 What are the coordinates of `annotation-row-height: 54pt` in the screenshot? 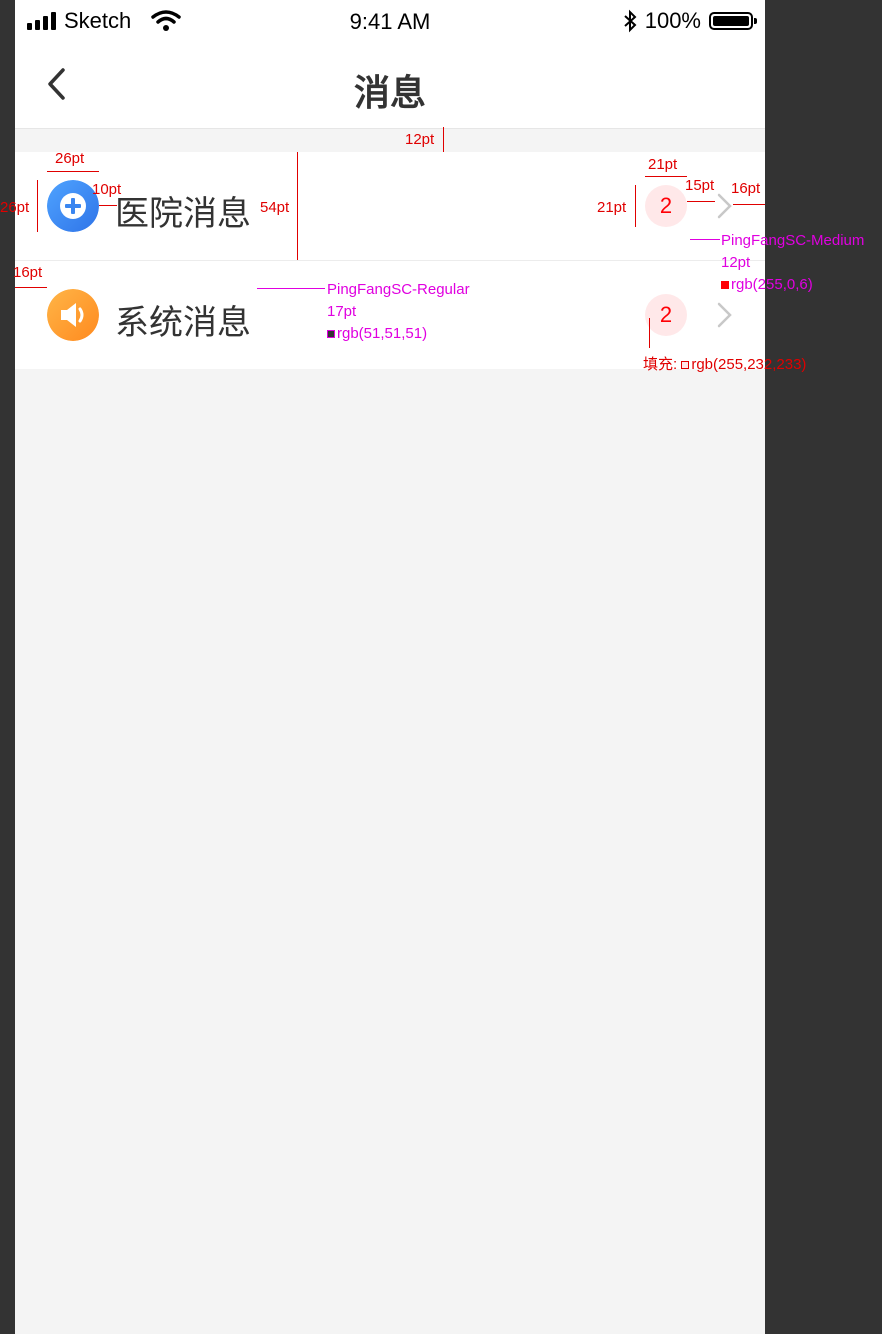 It's located at (275, 207).